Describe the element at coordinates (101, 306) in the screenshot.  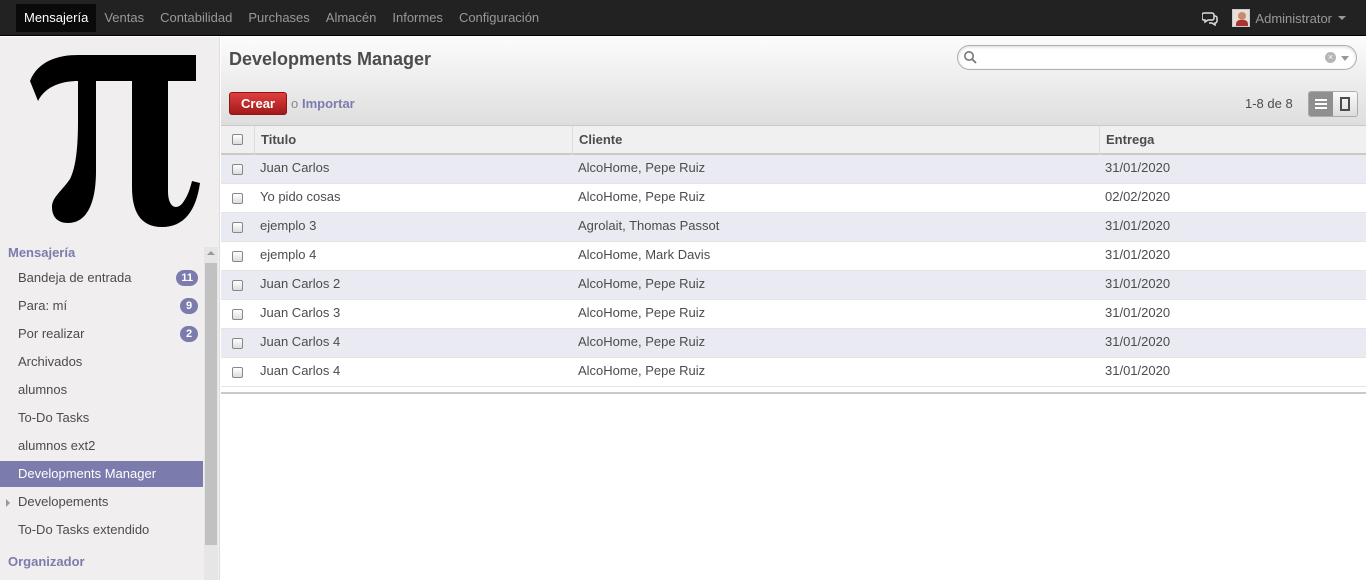
I see `sidebar-item-para-mi: Para: mí 9` at that location.